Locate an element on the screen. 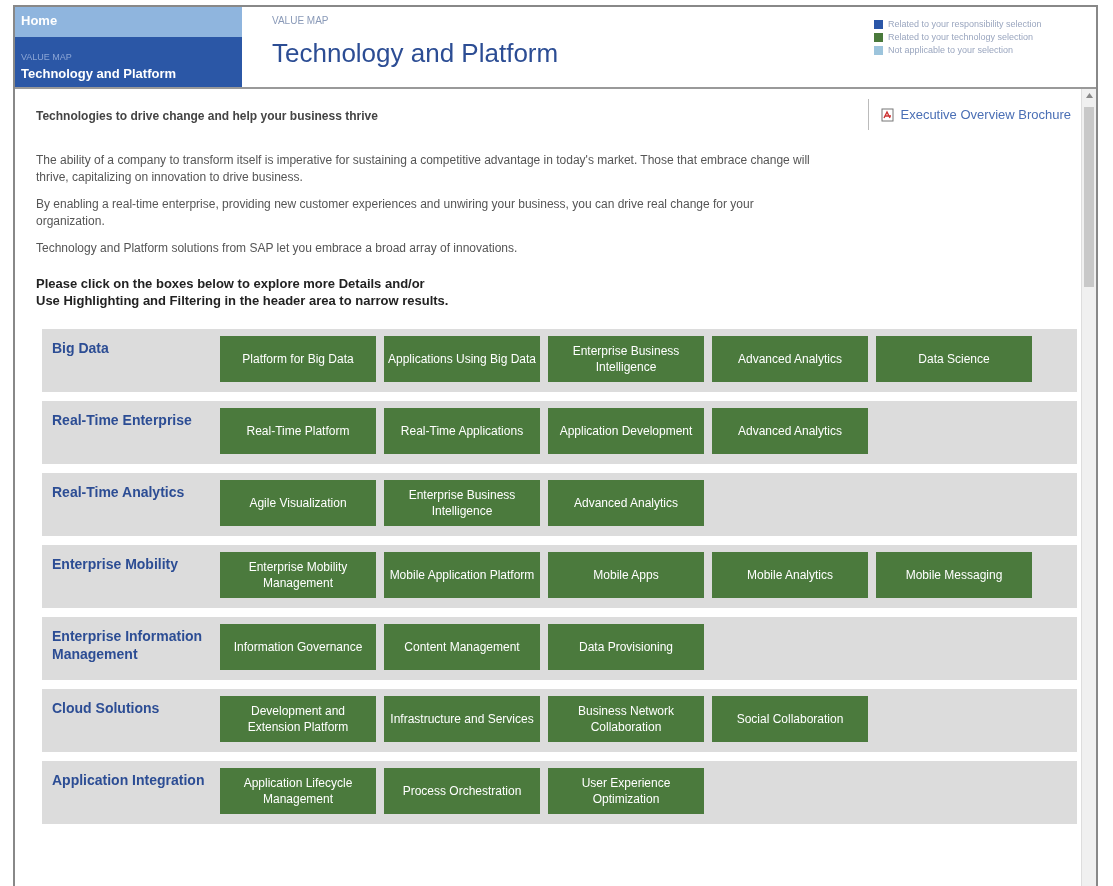  pdf-icon is located at coordinates (888, 114).